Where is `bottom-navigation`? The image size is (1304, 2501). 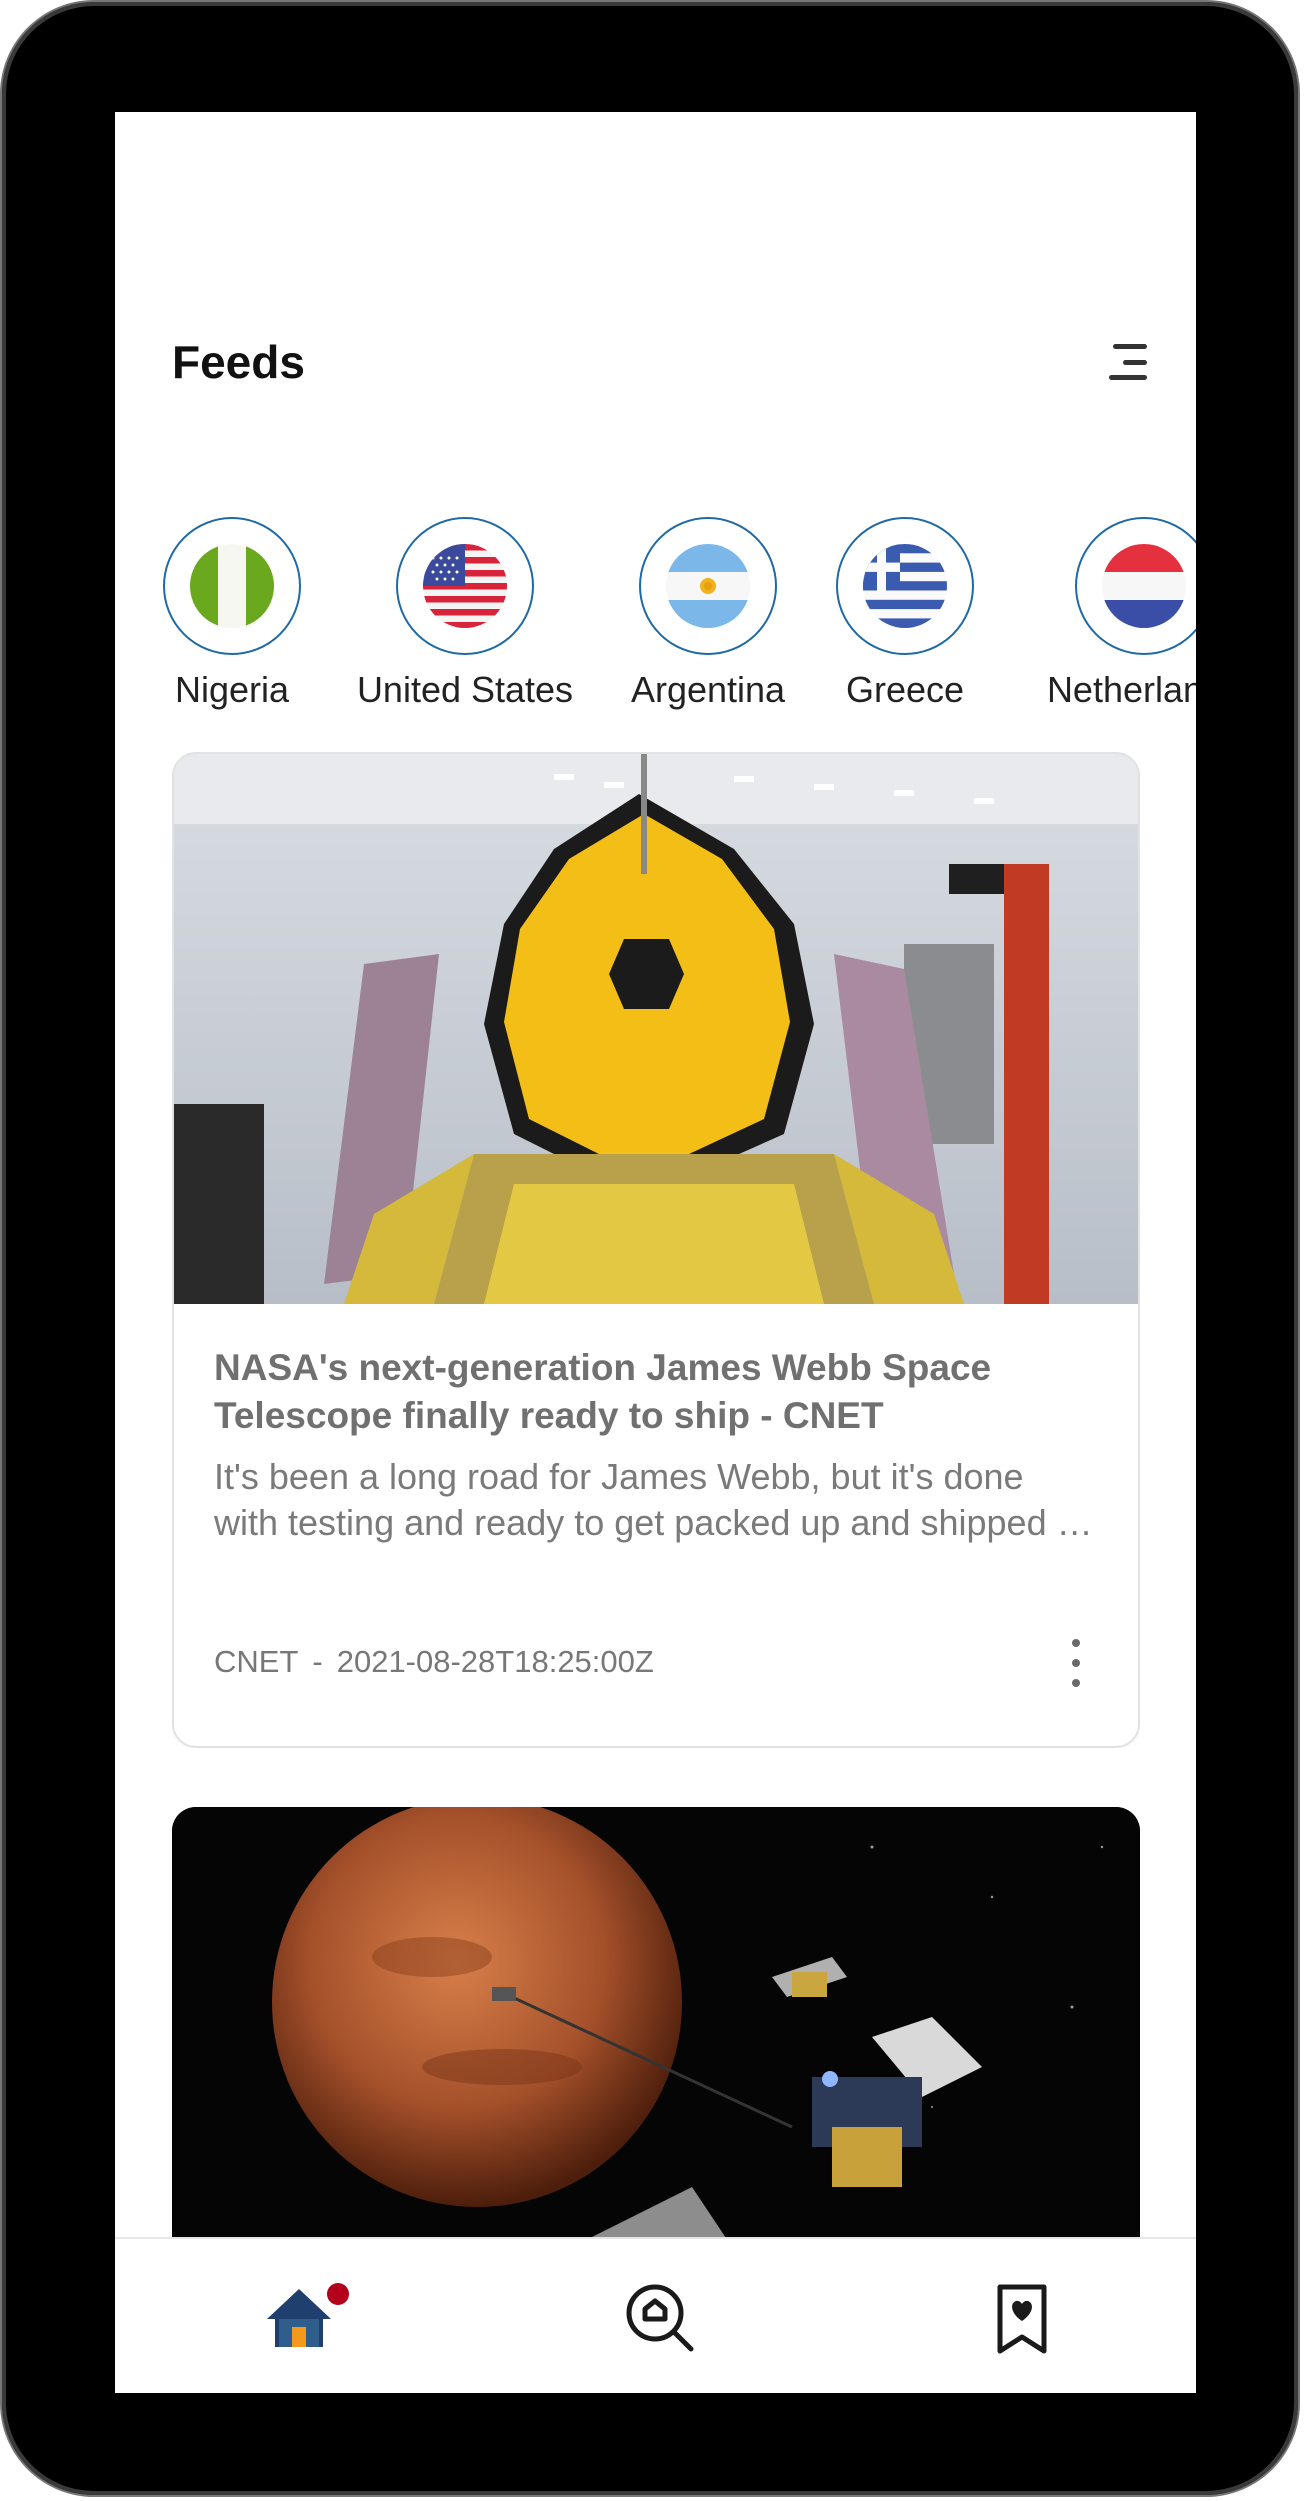
bottom-navigation is located at coordinates (655, 2315).